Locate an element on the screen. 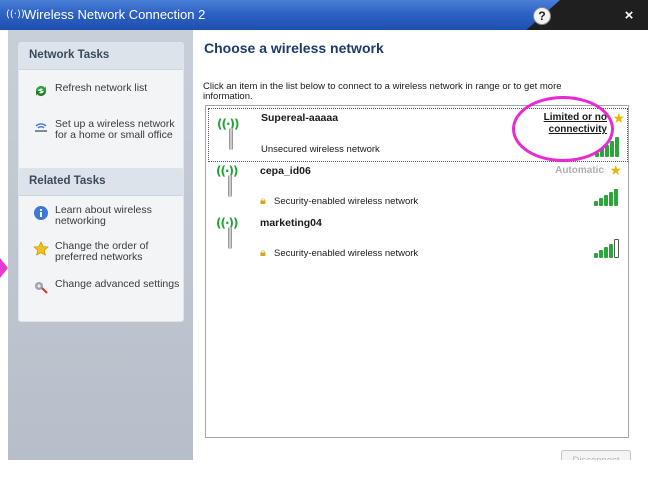  network-security: Unsecured wireless network is located at coordinates (320, 149).